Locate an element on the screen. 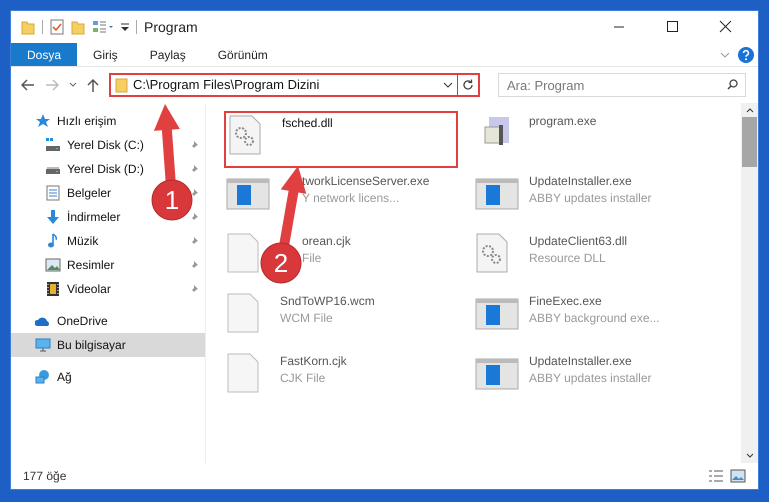 The height and width of the screenshot is (502, 769). network-icon is located at coordinates (43, 377).